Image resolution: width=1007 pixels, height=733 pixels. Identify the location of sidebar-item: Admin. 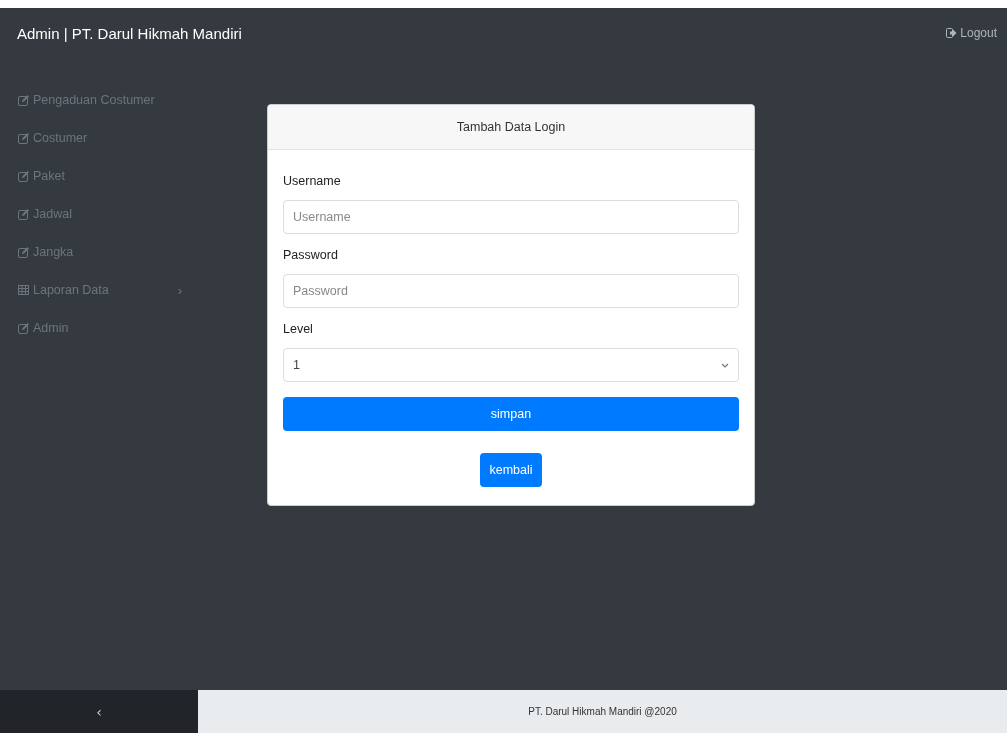
(99, 328).